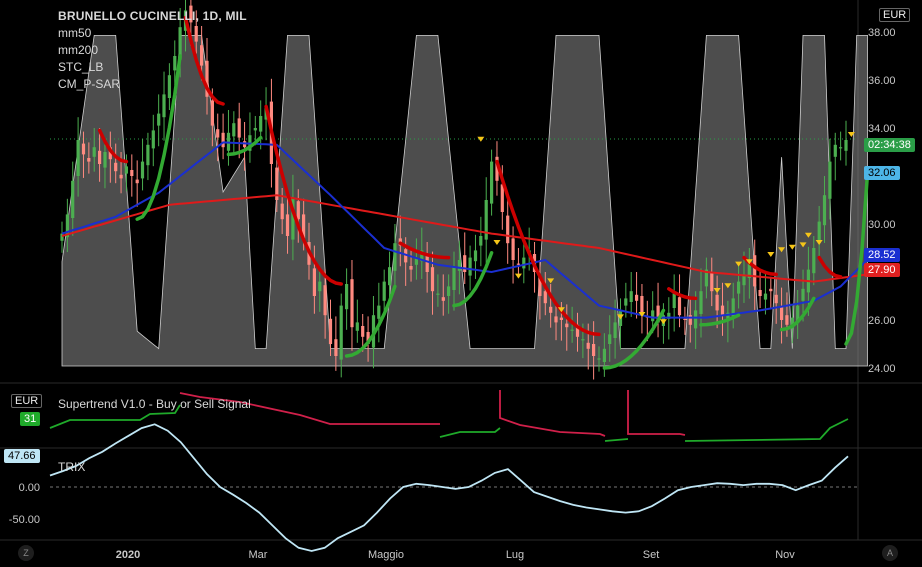 This screenshot has width=922, height=567. What do you see at coordinates (27, 401) in the screenshot?
I see `supertrend-currency-badge: EUR` at bounding box center [27, 401].